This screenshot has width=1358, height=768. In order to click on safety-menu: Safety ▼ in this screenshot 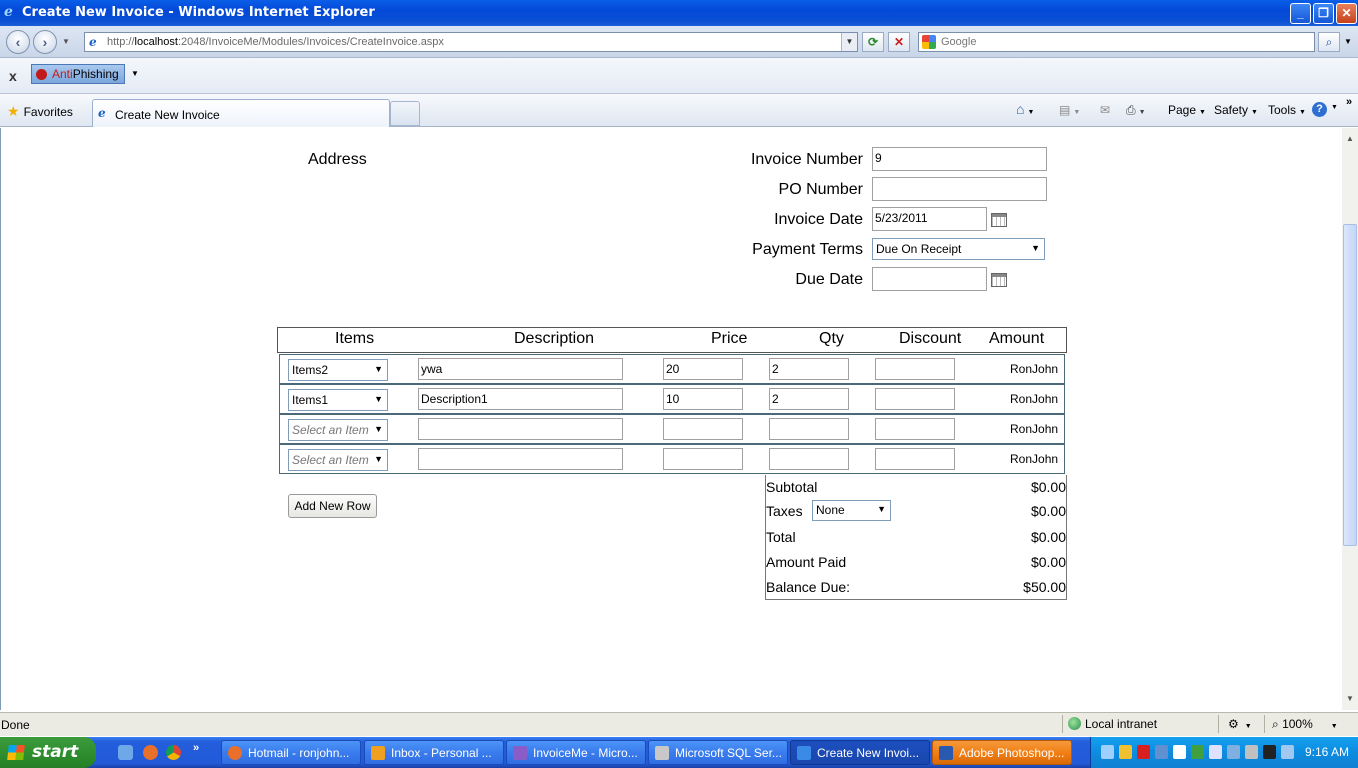, I will do `click(1236, 110)`.